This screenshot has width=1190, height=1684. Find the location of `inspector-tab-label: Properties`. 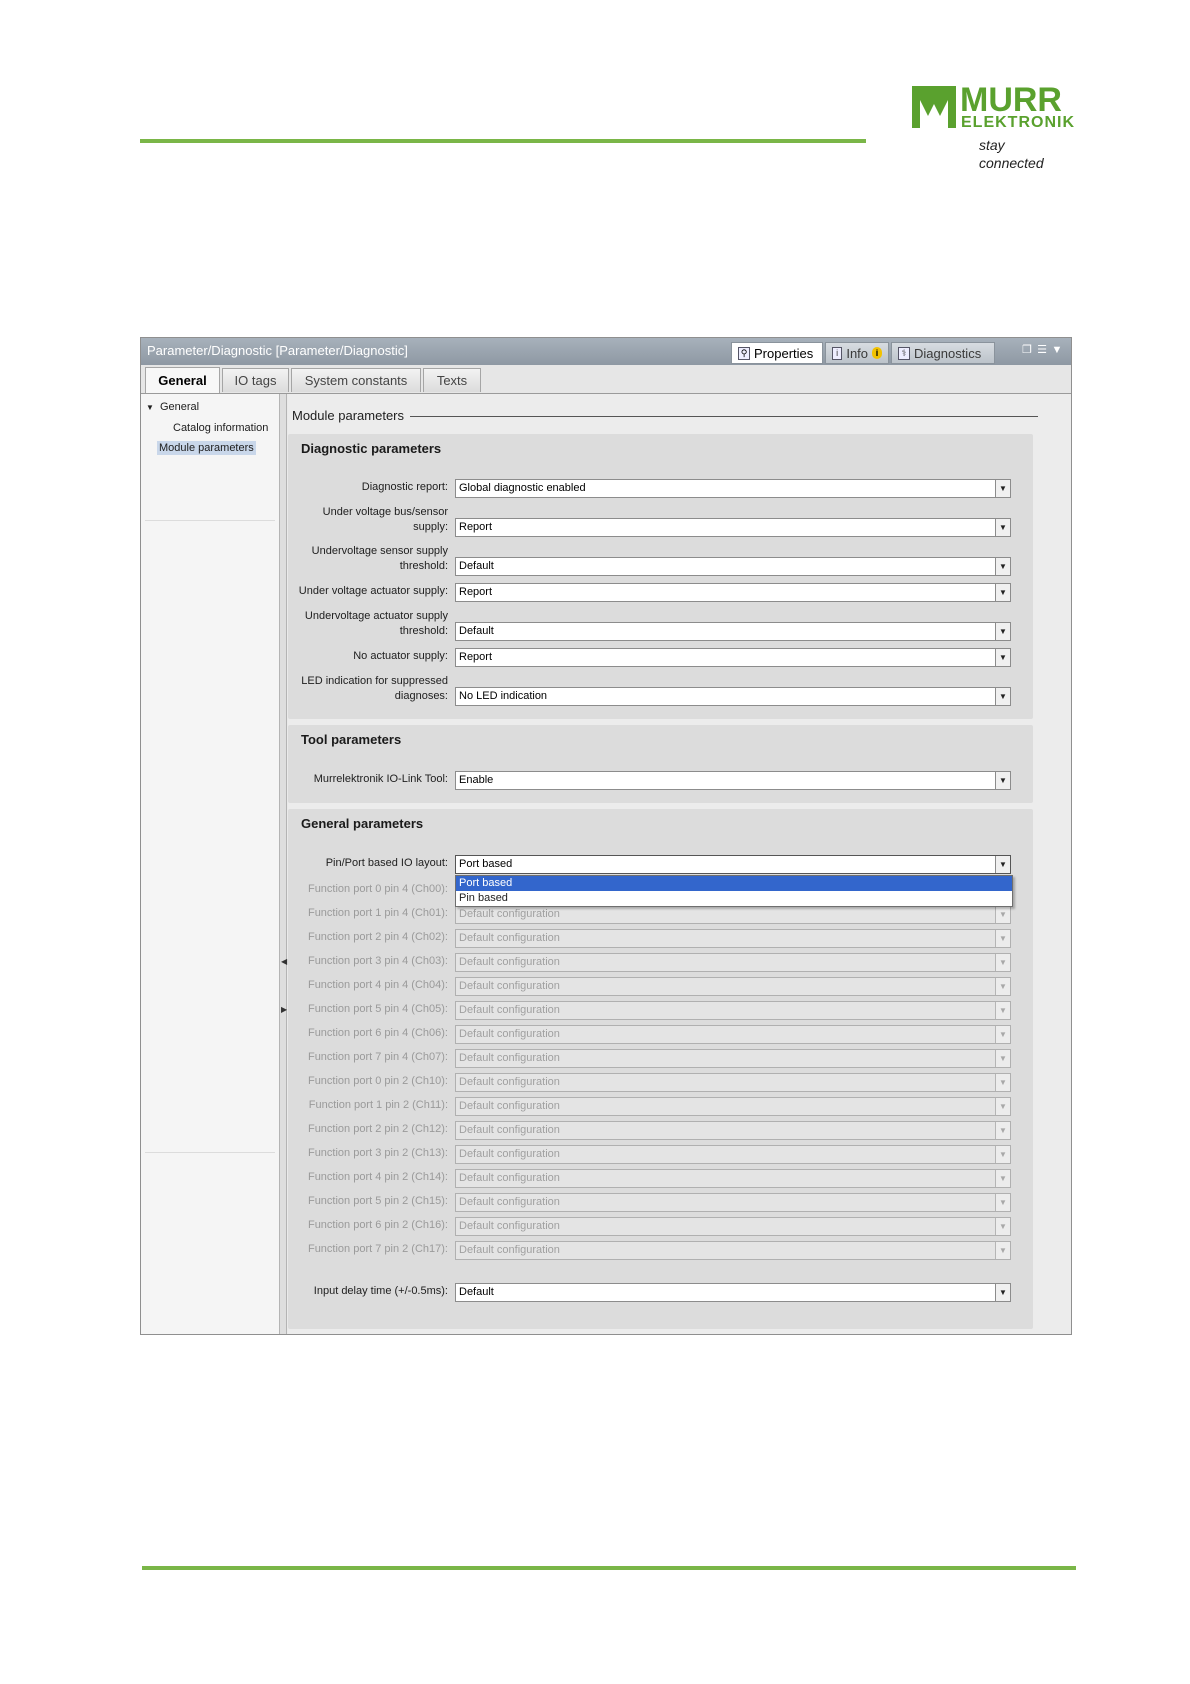

inspector-tab-label: Properties is located at coordinates (784, 353).